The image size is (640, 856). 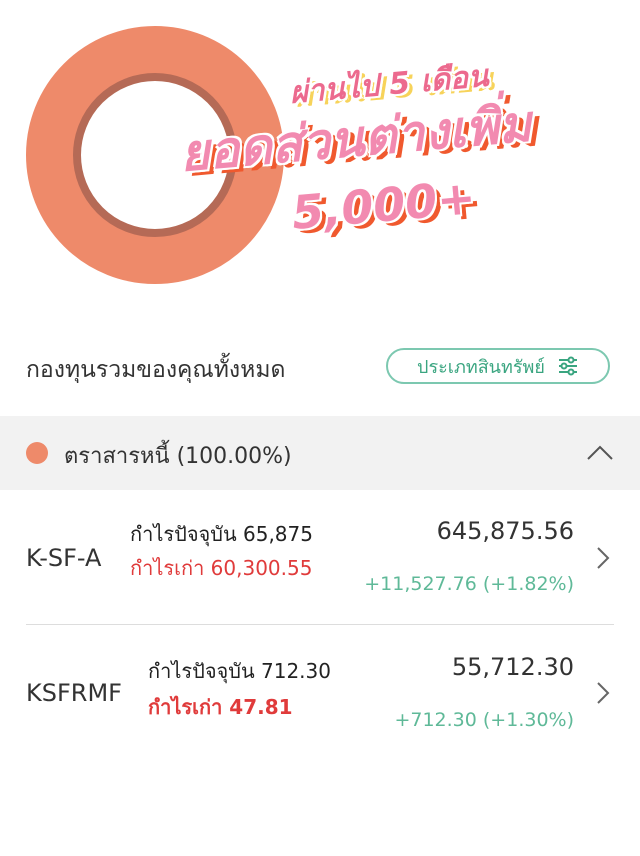 What do you see at coordinates (221, 568) in the screenshot?
I see `fund-old-profit: กำไรเก่า 60,300.55` at bounding box center [221, 568].